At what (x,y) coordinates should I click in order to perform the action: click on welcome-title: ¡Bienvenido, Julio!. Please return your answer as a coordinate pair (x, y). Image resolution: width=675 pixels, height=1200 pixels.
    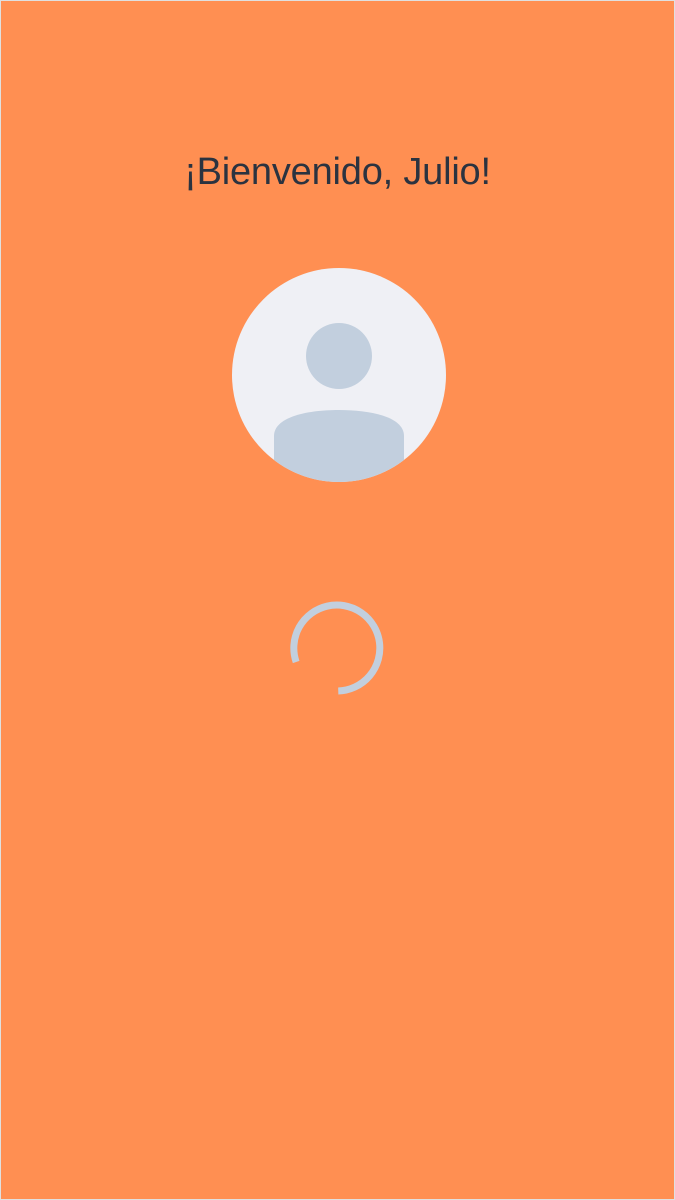
    Looking at the image, I should click on (337, 172).